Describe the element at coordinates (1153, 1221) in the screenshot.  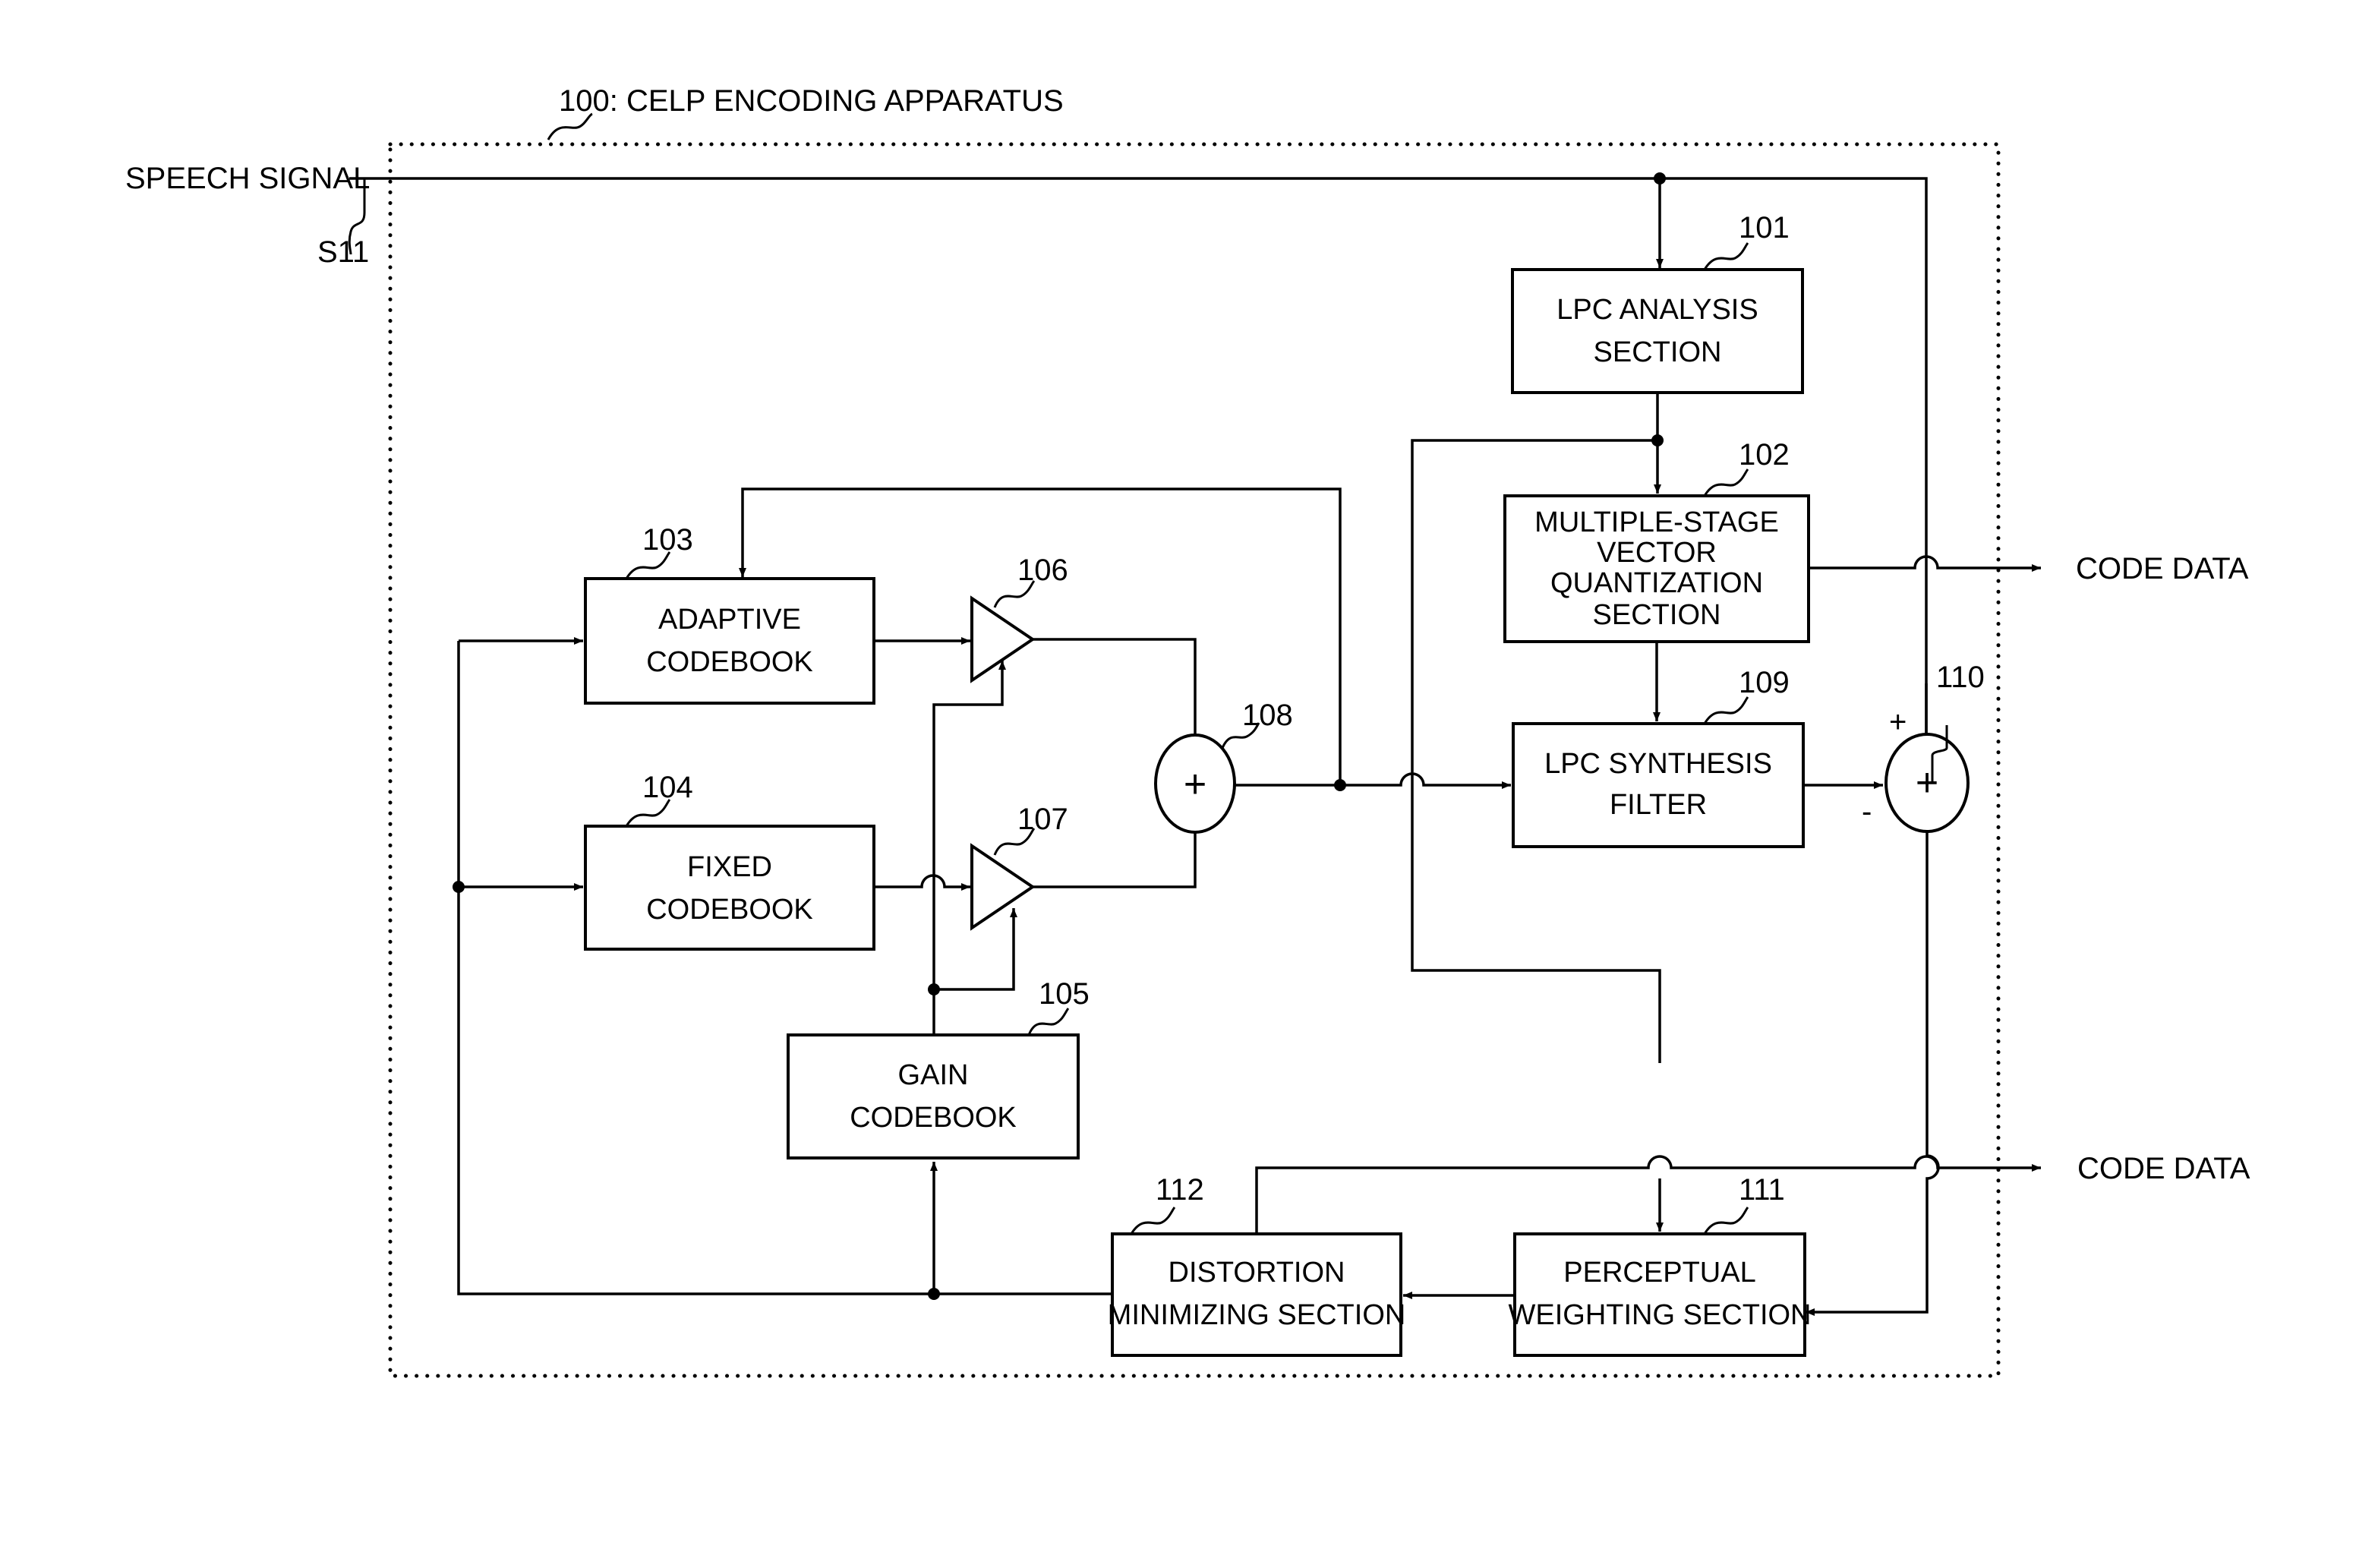
I see `ref-112-squiggle` at that location.